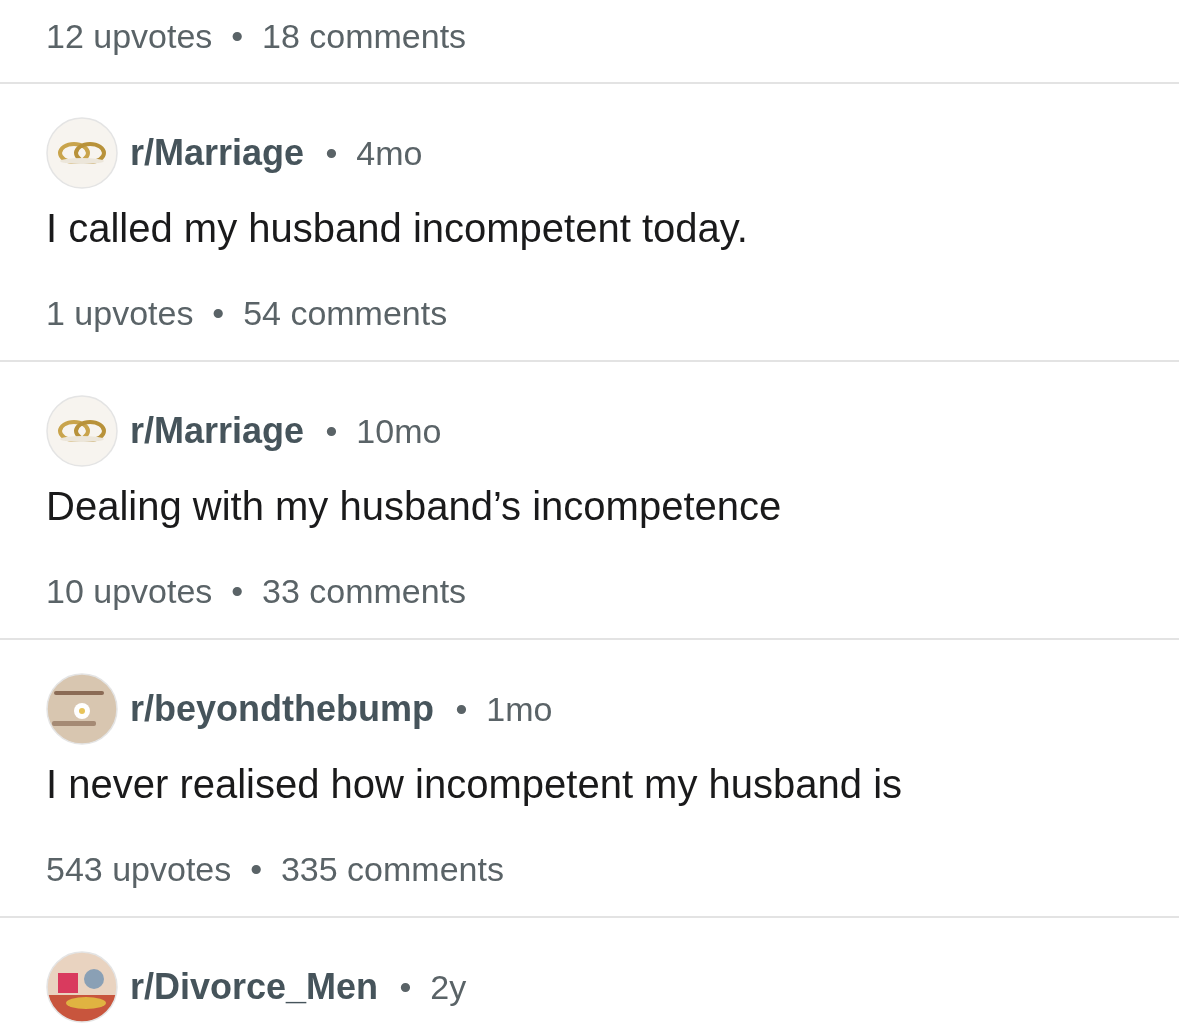 The image size is (1179, 1024). Describe the element at coordinates (373, 153) in the screenshot. I see `post-age: • 4mo` at that location.